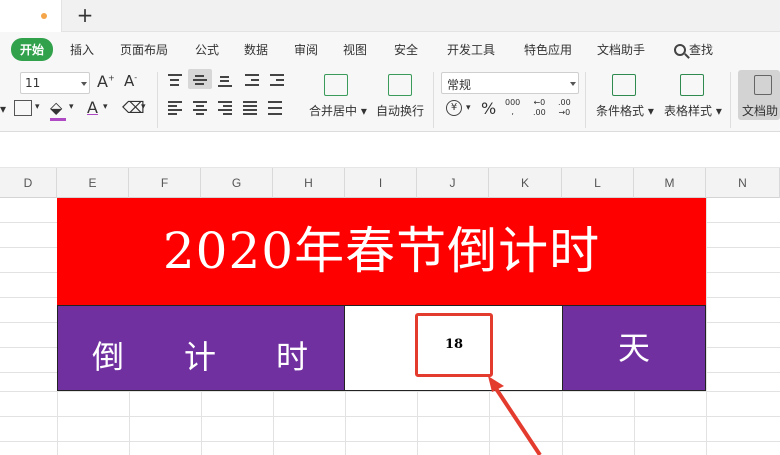 The image size is (780, 455). I want to click on align-middle-icon, so click(200, 80).